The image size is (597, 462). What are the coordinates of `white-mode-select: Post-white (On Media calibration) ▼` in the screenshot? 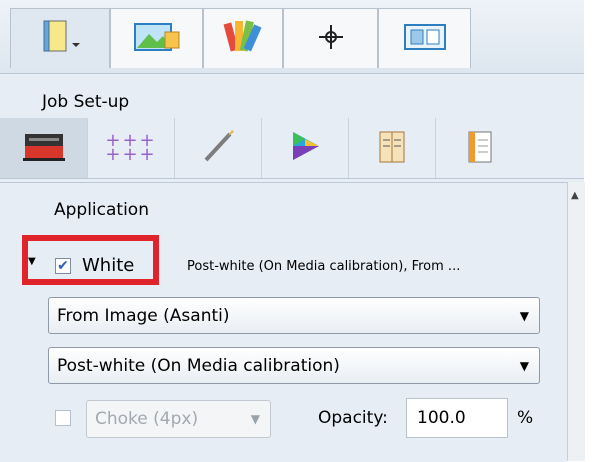 It's located at (294, 365).